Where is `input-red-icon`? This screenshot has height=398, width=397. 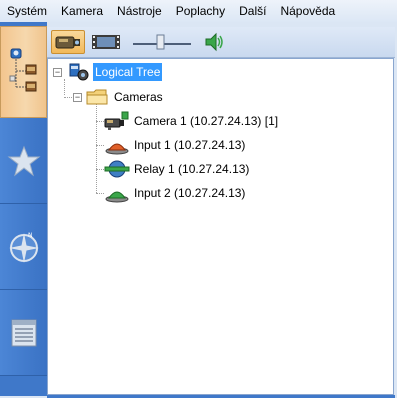 input-red-icon is located at coordinates (117, 149).